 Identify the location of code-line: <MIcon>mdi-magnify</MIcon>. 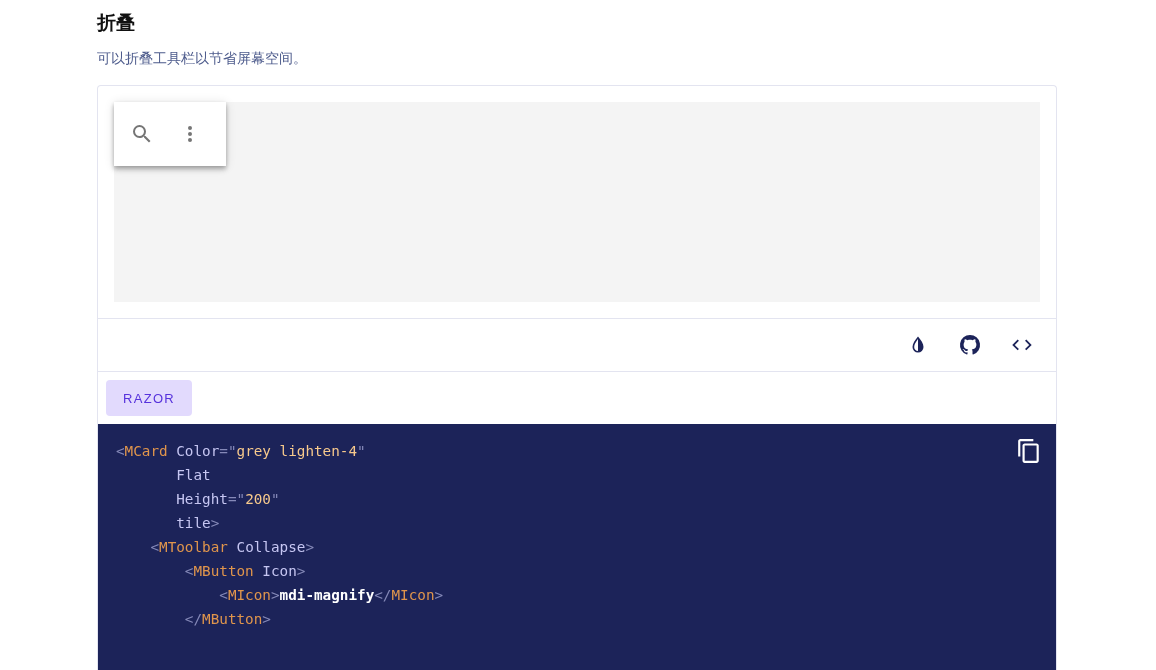
(331, 595).